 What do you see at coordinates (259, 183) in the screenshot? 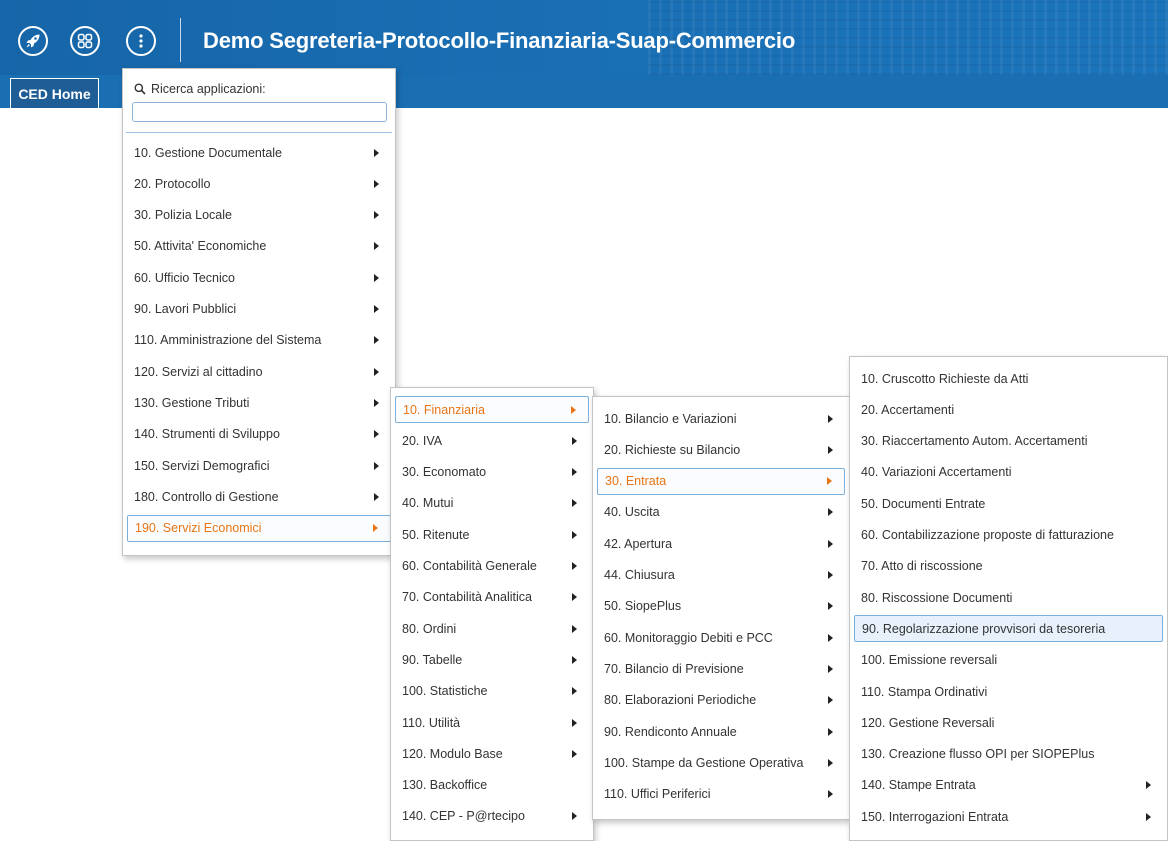
I see `menu-item: 20. Protocollo` at bounding box center [259, 183].